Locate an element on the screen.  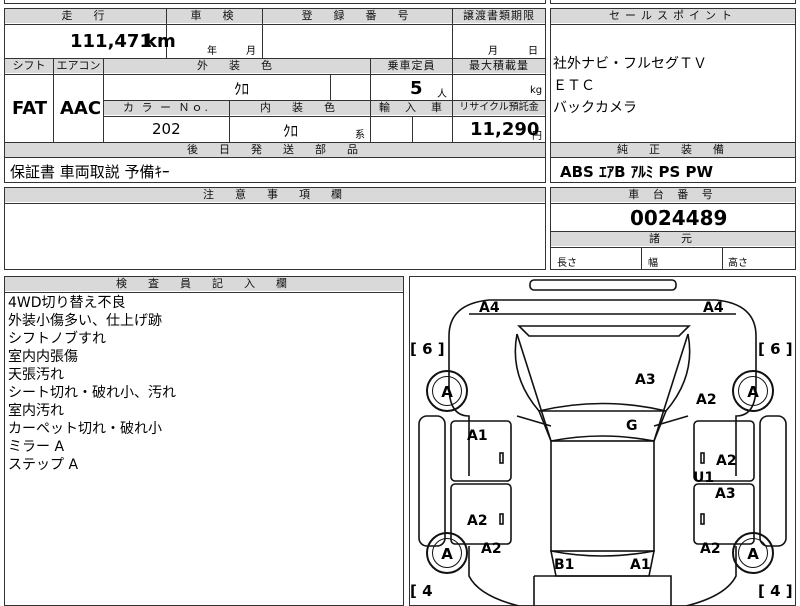
max-load-header: 最大積載量 is located at coordinates (499, 66).